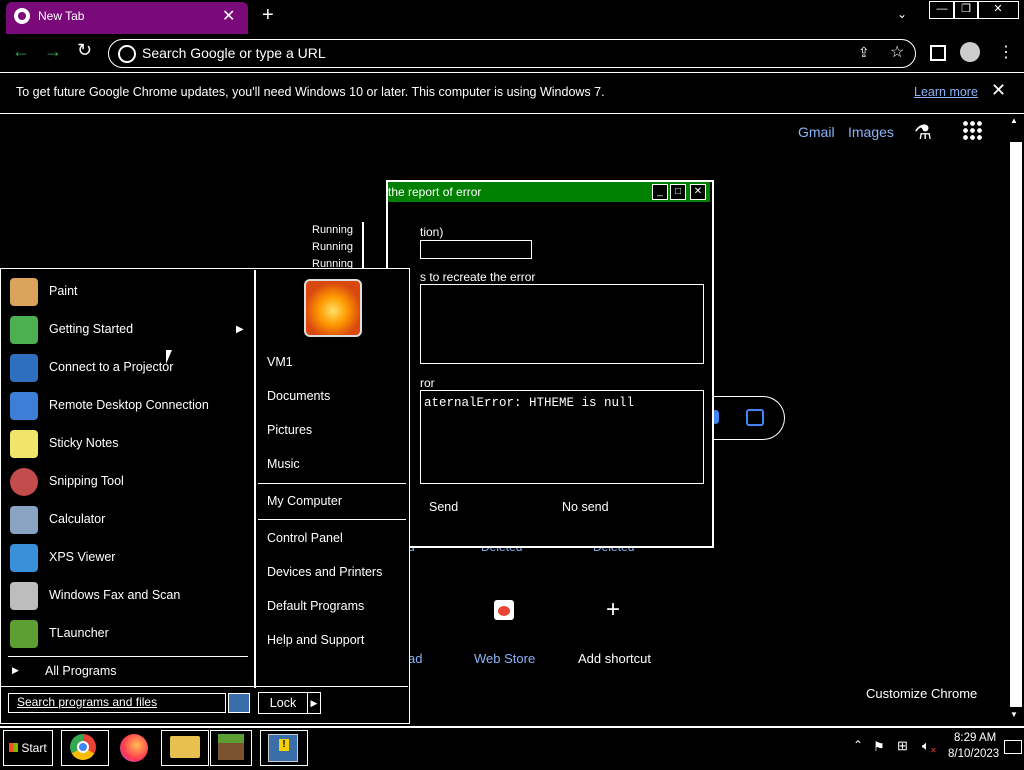  Describe the element at coordinates (298, 396) in the screenshot. I see `start-right-documents: Documents` at that location.